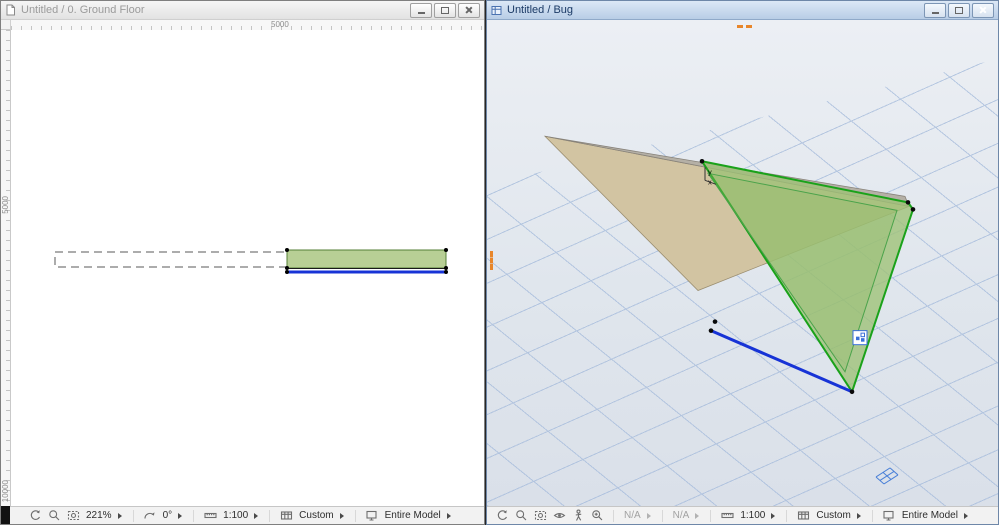  Describe the element at coordinates (10, 10) in the screenshot. I see `document-icon` at that location.